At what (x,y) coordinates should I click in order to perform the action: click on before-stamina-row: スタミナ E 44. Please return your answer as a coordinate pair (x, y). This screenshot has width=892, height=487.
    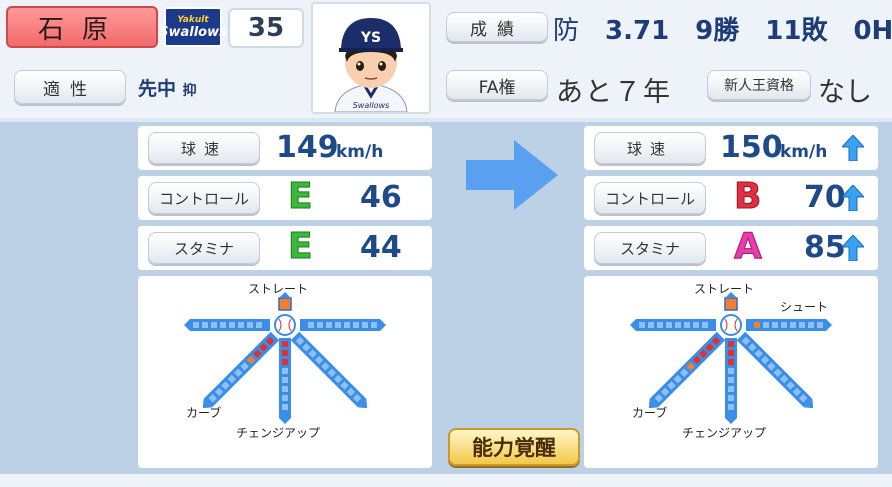
    Looking at the image, I should click on (285, 248).